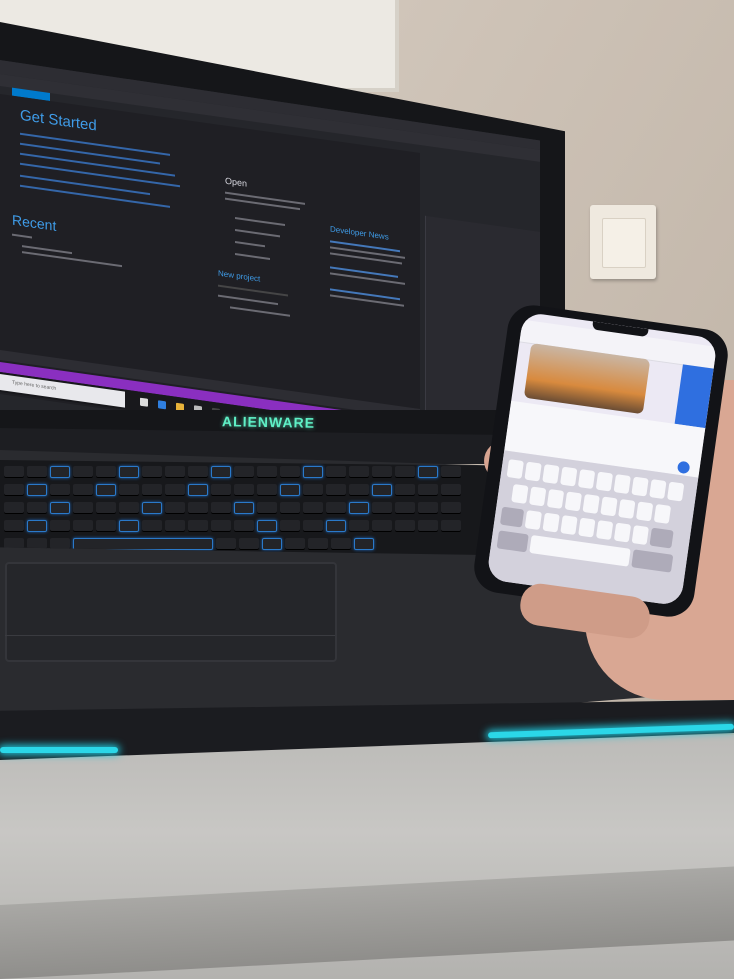  What do you see at coordinates (171, 612) in the screenshot?
I see `touchpad` at bounding box center [171, 612].